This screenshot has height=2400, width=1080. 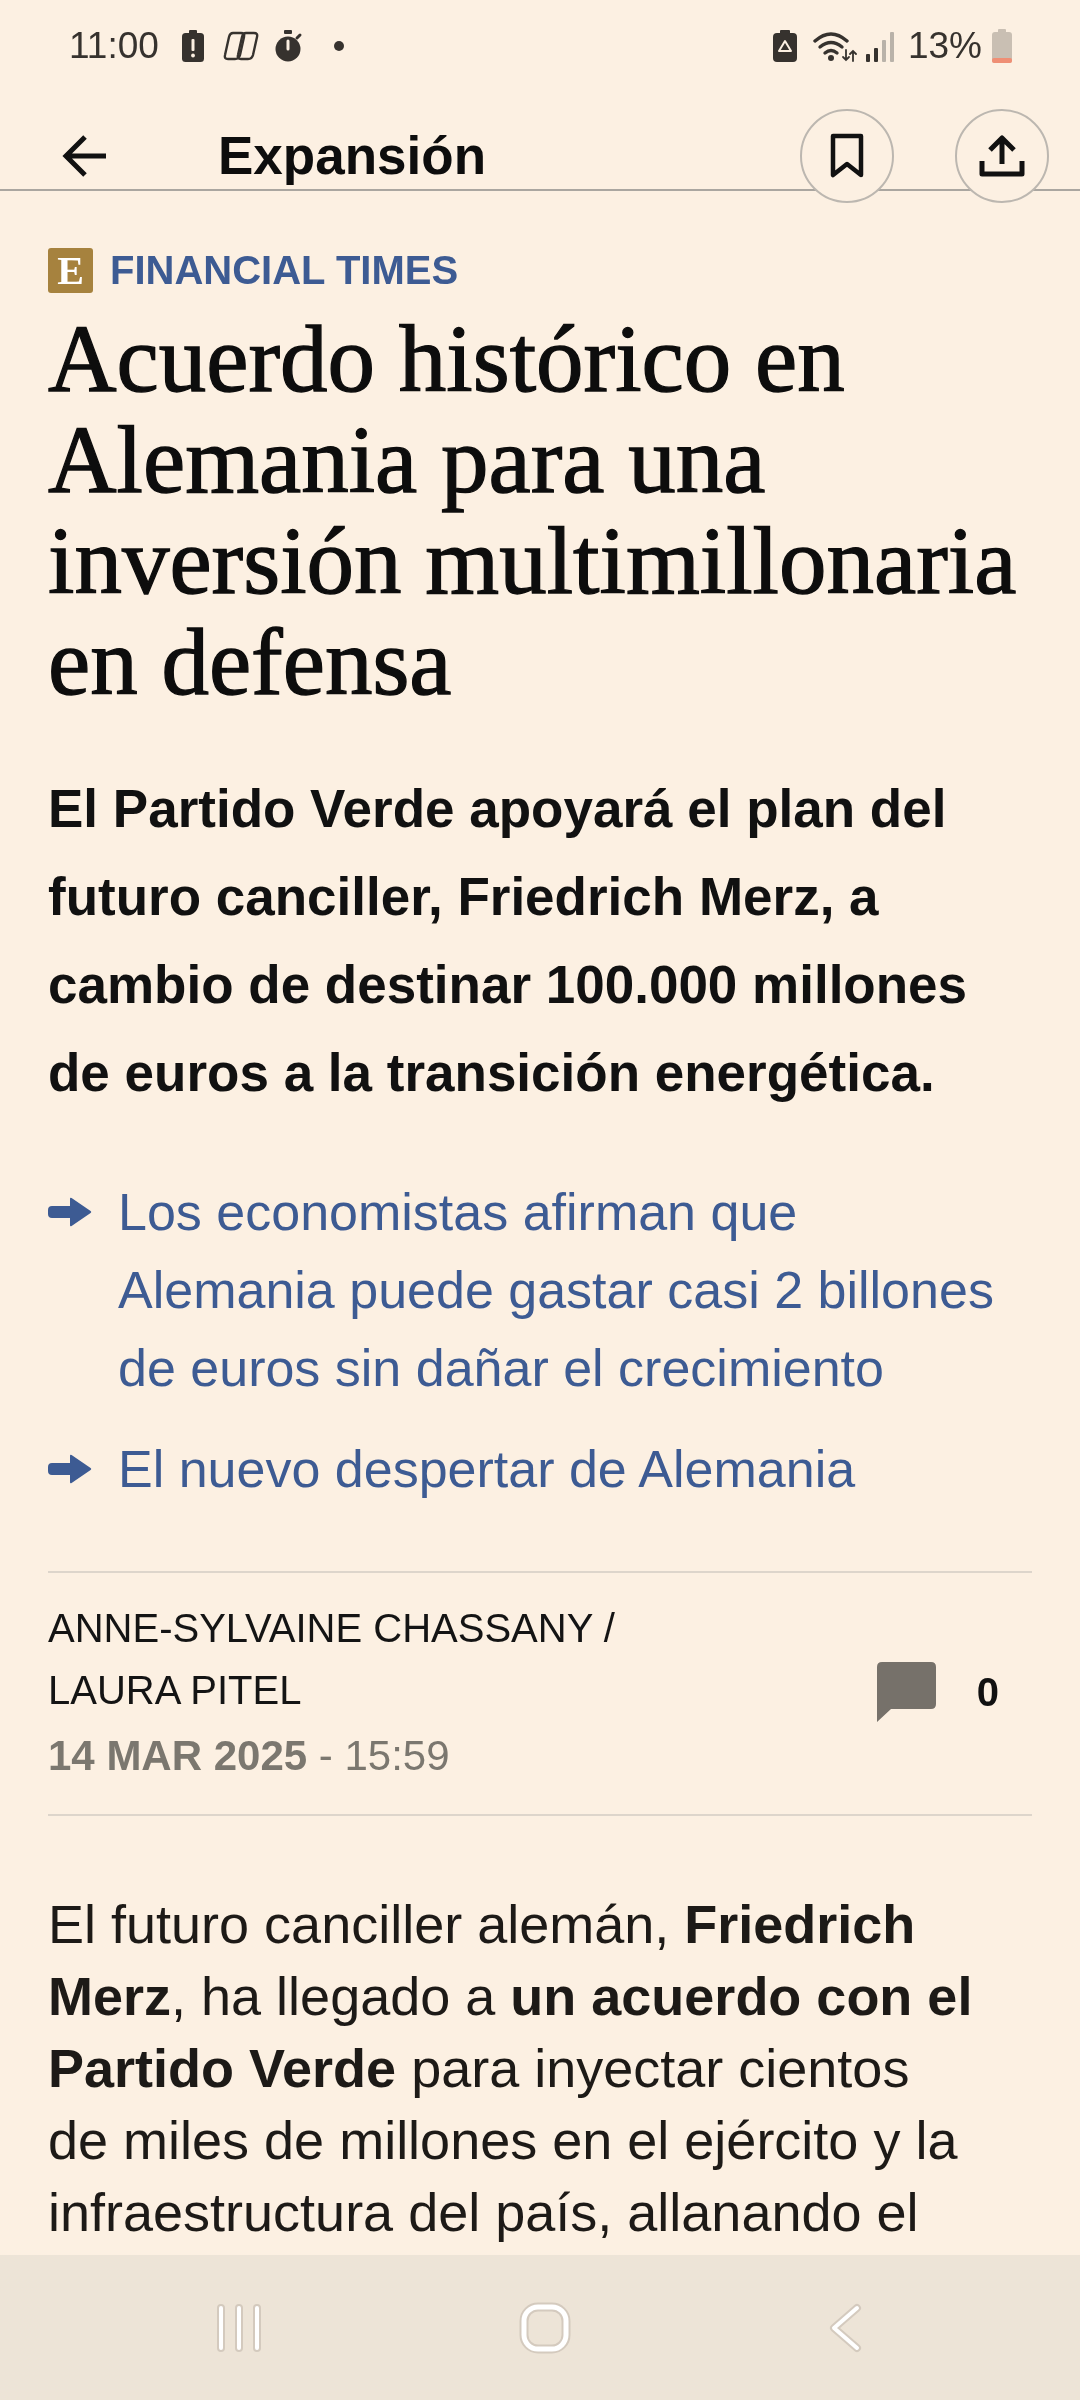 What do you see at coordinates (338, 46) in the screenshot?
I see `notification-dot-icon` at bounding box center [338, 46].